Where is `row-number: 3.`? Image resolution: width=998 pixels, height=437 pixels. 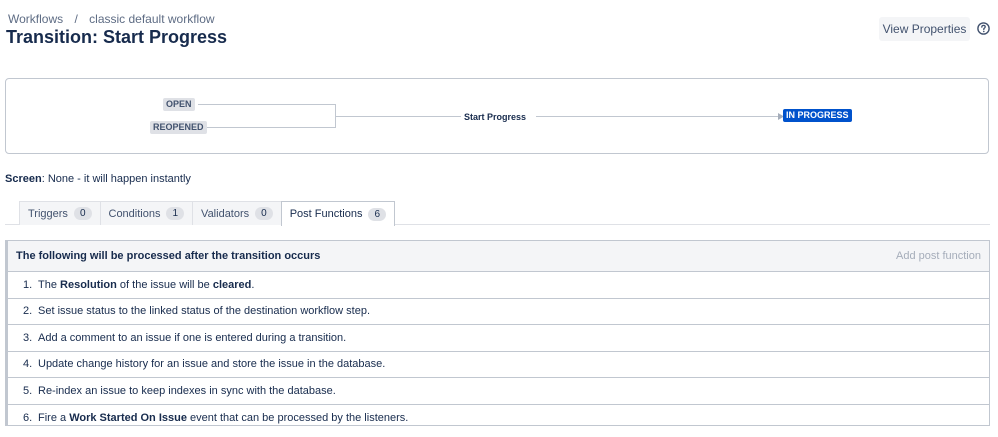
row-number: 3. is located at coordinates (28, 337).